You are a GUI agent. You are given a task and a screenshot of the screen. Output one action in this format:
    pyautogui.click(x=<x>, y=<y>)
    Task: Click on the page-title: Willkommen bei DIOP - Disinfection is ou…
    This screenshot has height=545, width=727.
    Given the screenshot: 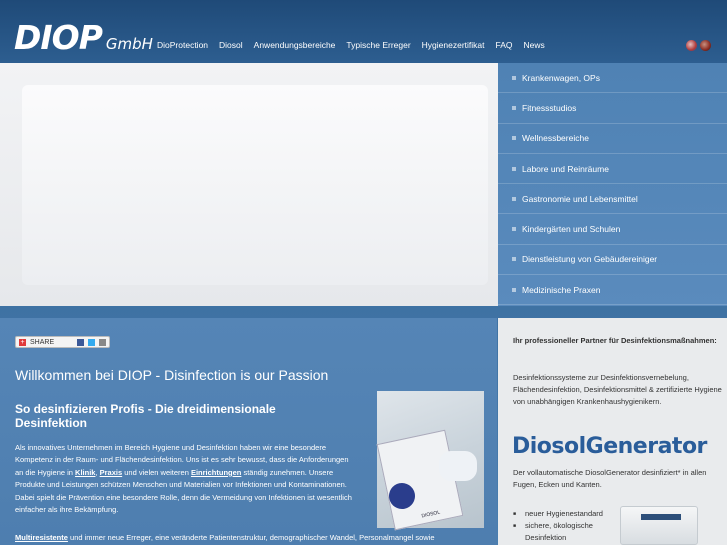 What is the action you would take?
    pyautogui.click(x=172, y=375)
    